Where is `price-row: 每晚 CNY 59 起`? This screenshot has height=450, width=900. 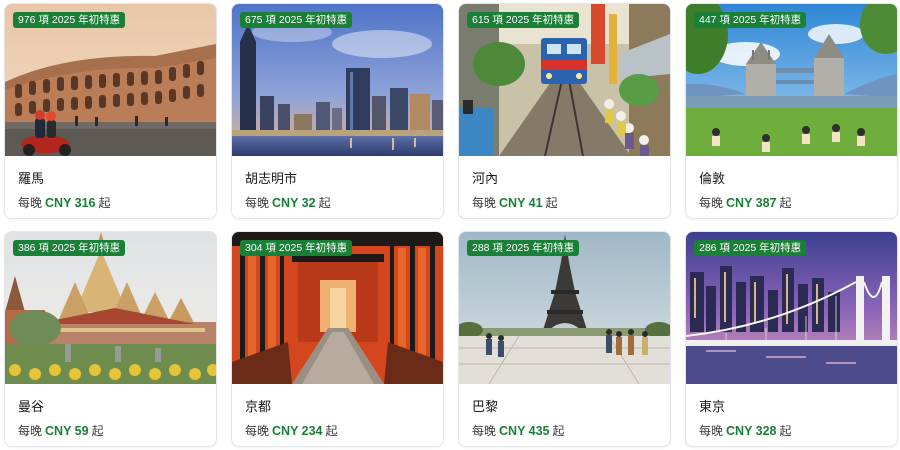 price-row: 每晚 CNY 59 起 is located at coordinates (111, 431).